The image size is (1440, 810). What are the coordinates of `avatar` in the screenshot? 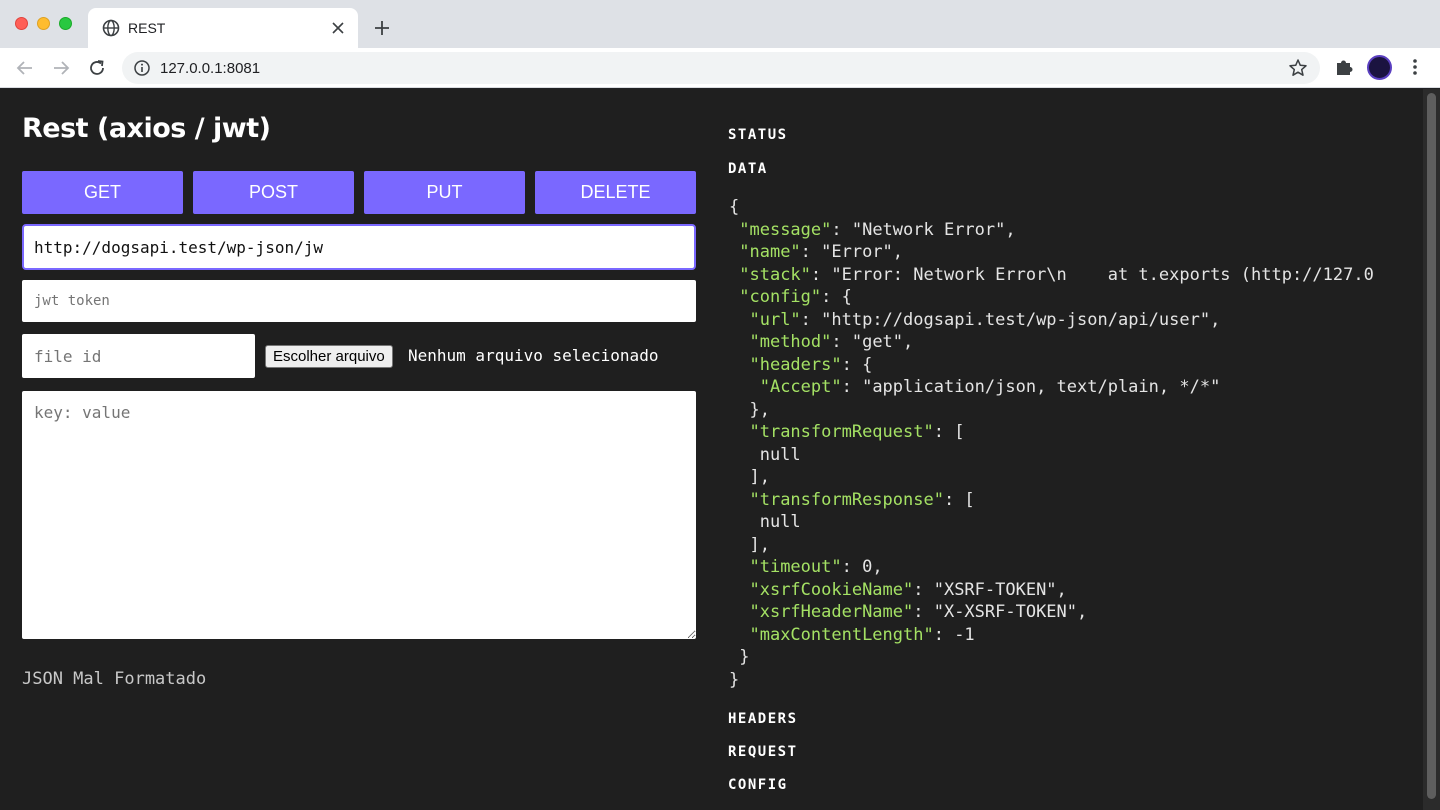 It's located at (1379, 67).